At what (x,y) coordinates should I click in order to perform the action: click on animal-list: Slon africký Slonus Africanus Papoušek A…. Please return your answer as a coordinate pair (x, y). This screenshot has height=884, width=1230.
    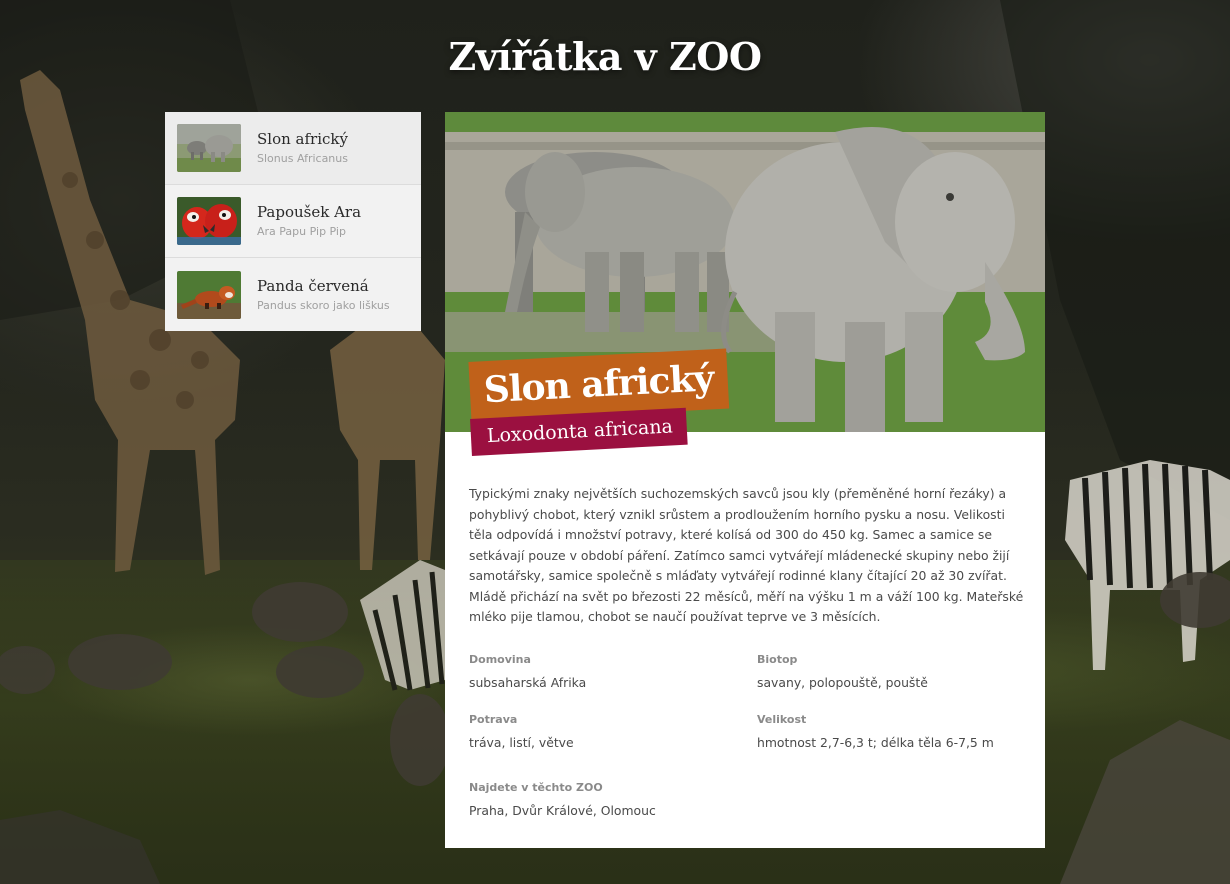
    Looking at the image, I should click on (293, 221).